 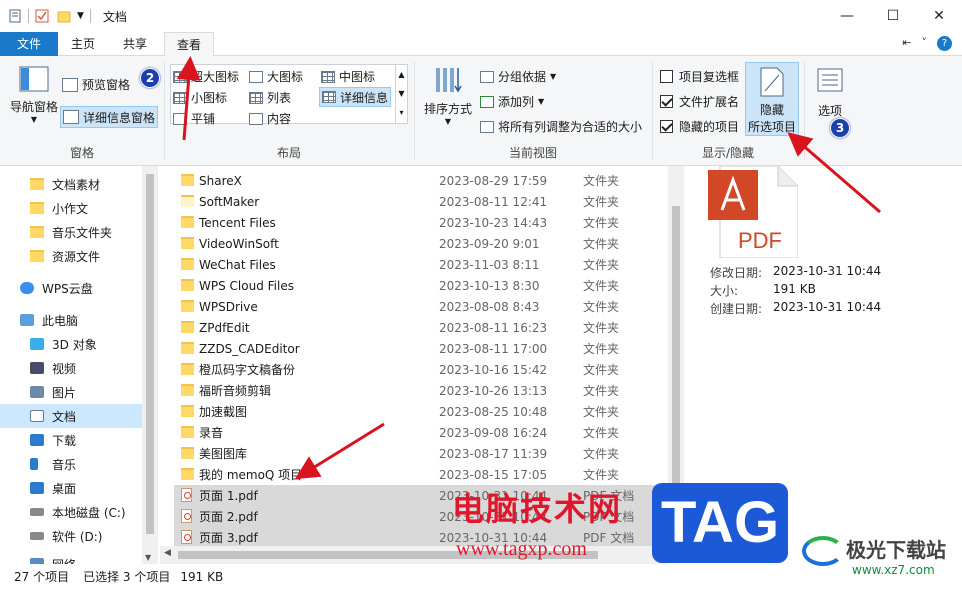 What do you see at coordinates (37, 344) in the screenshot?
I see `cube-icon` at bounding box center [37, 344].